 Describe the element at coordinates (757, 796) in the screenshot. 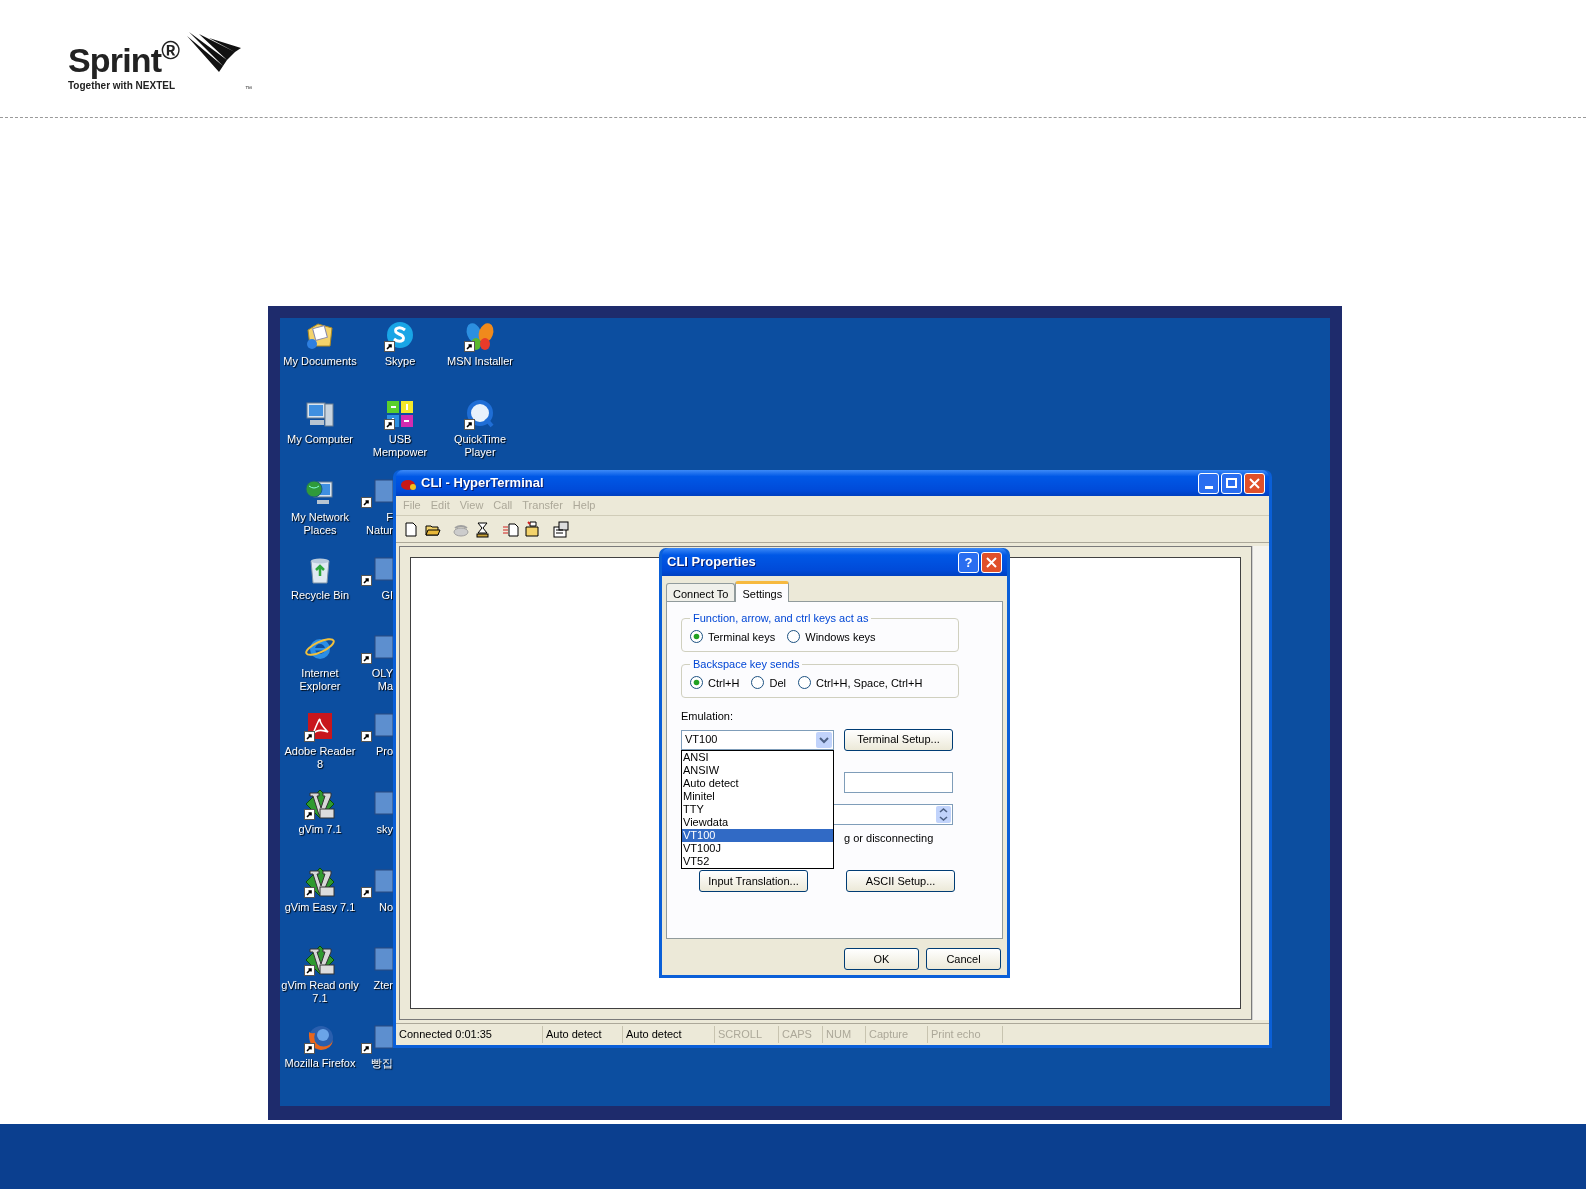

I see `dropdown-option: Minitel` at that location.